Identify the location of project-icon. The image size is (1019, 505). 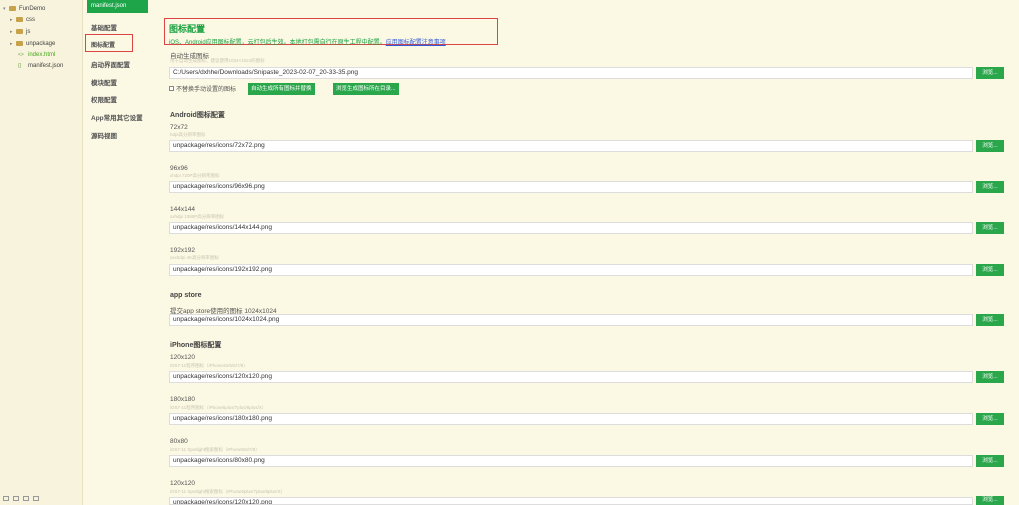
(12, 8).